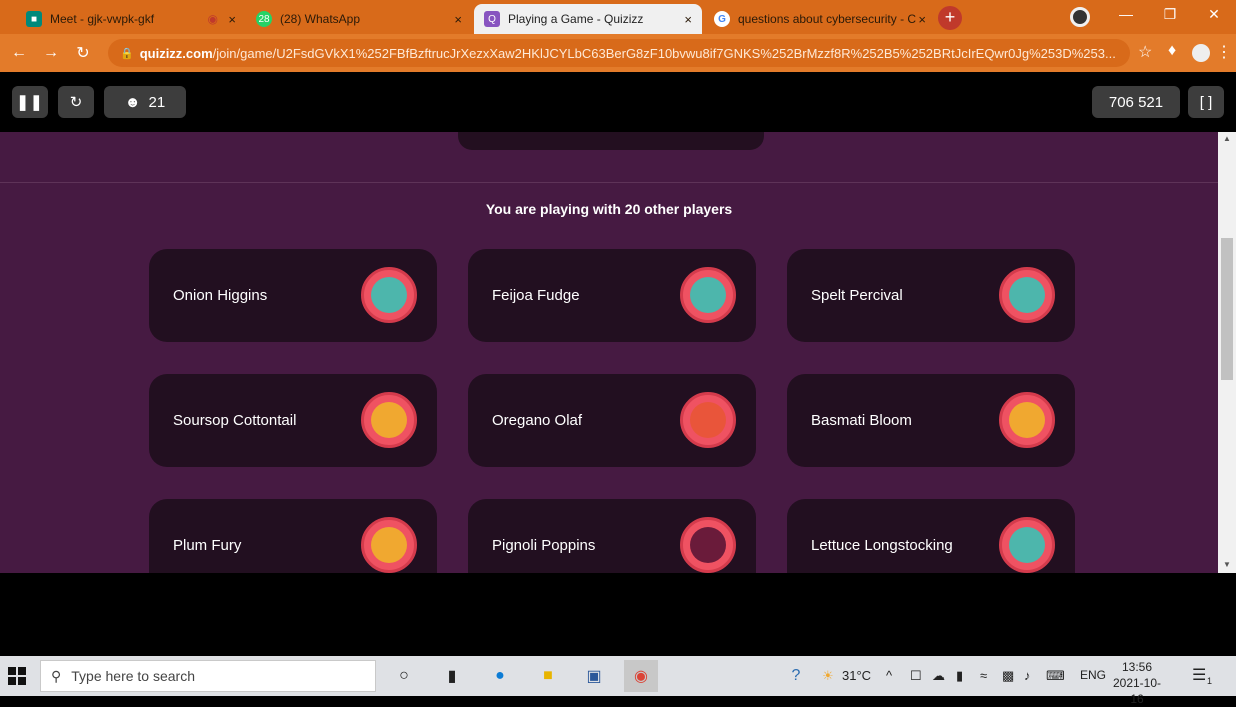 This screenshot has height=707, width=1236. I want to click on file-explorer-icon: ■, so click(548, 676).